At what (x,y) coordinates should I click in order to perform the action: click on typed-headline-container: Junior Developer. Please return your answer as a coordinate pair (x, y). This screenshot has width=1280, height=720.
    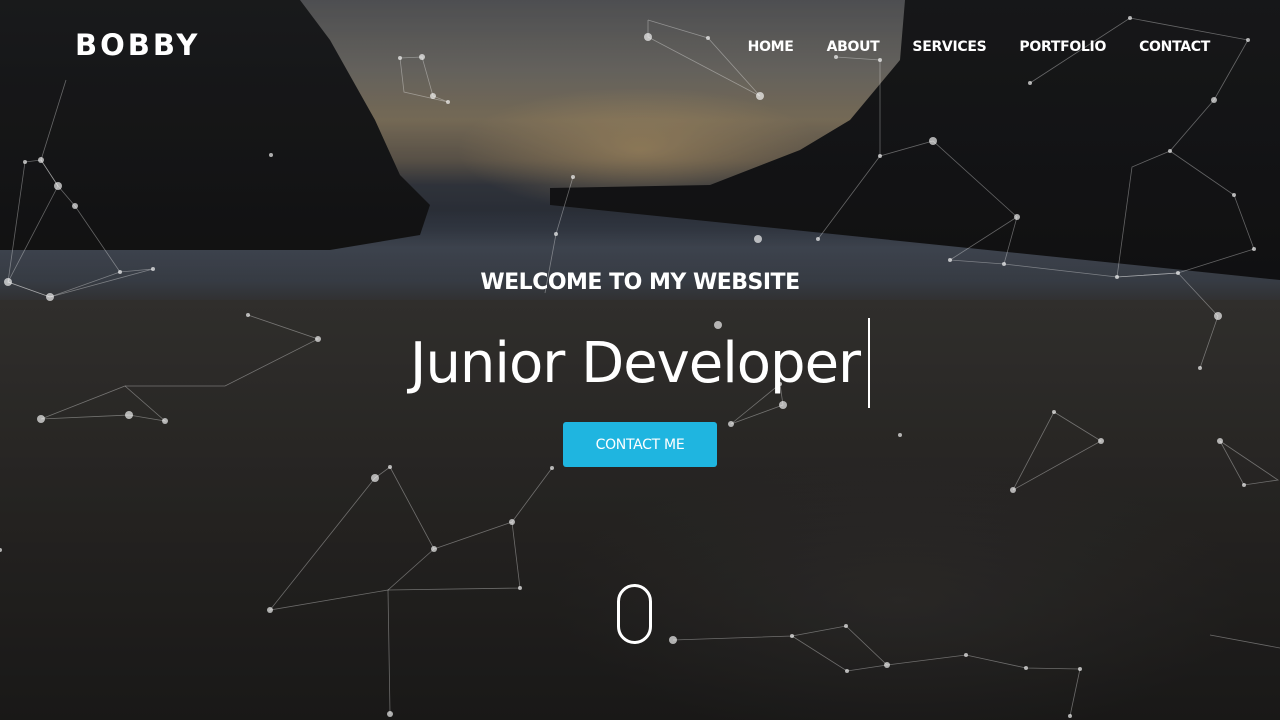
    Looking at the image, I should click on (640, 363).